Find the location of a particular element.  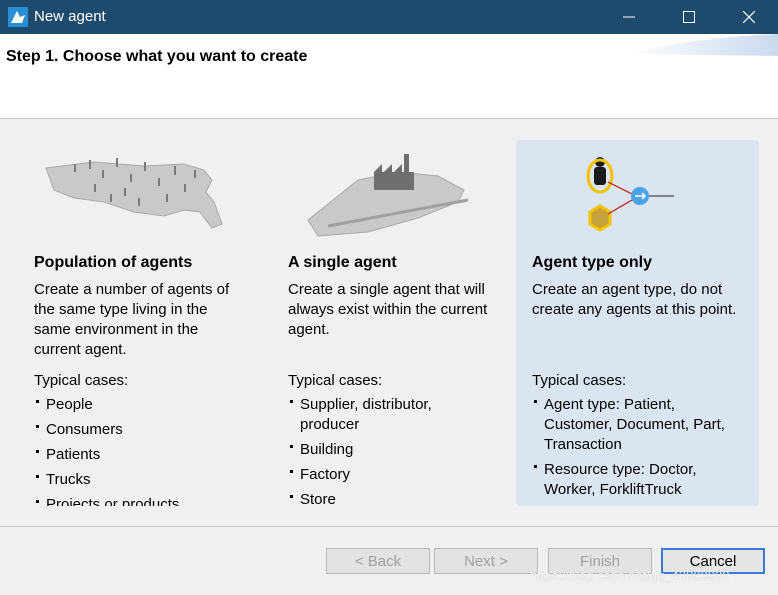

minimize-button is located at coordinates (629, 17).